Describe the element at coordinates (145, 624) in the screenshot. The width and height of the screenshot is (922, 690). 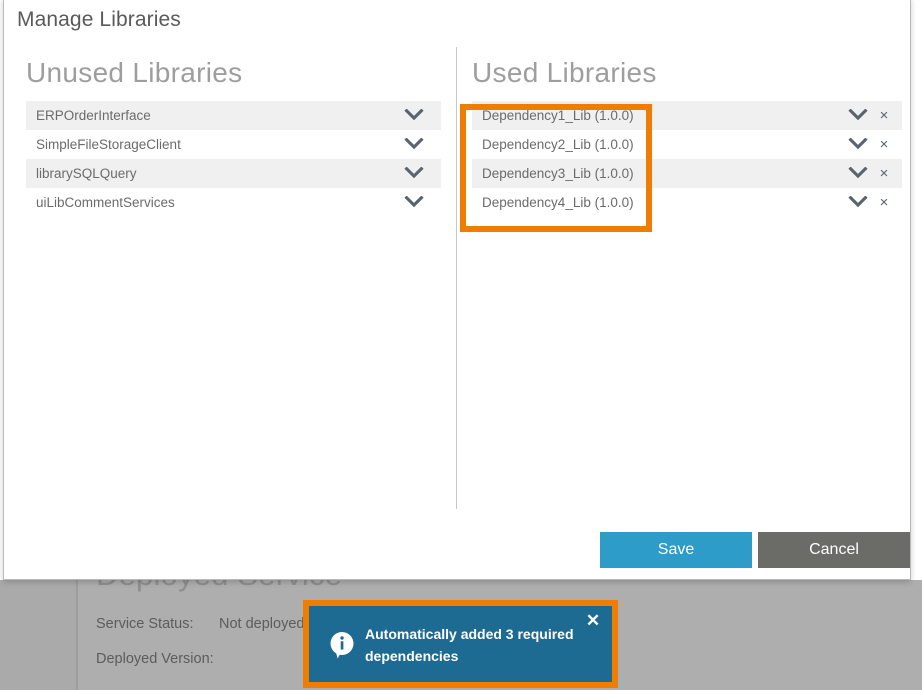
I see `background-service-status-label: Service Status:` at that location.